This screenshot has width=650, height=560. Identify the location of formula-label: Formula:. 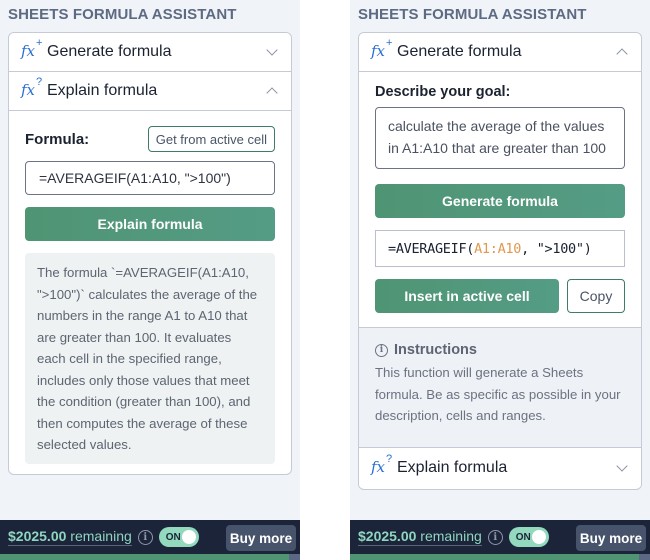
(57, 139).